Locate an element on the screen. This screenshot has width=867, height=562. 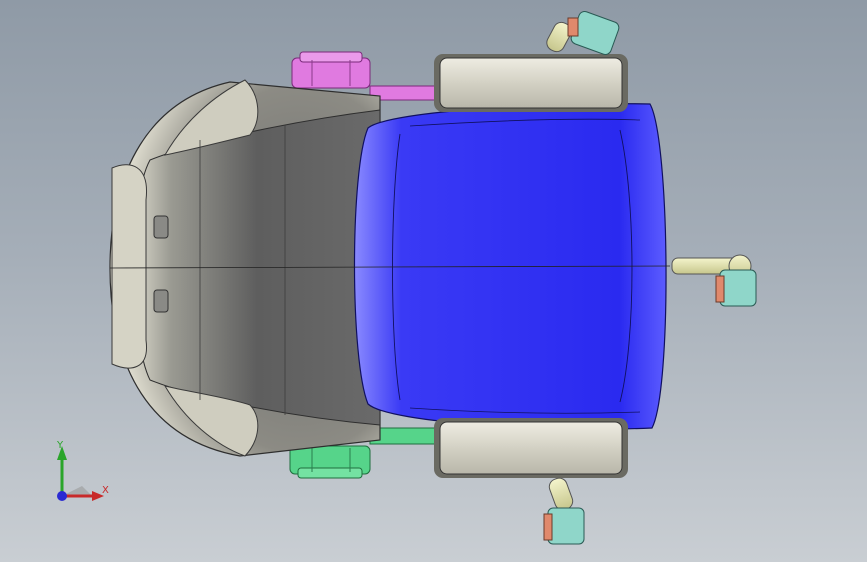
caster-bottom is located at coordinates (564, 510).